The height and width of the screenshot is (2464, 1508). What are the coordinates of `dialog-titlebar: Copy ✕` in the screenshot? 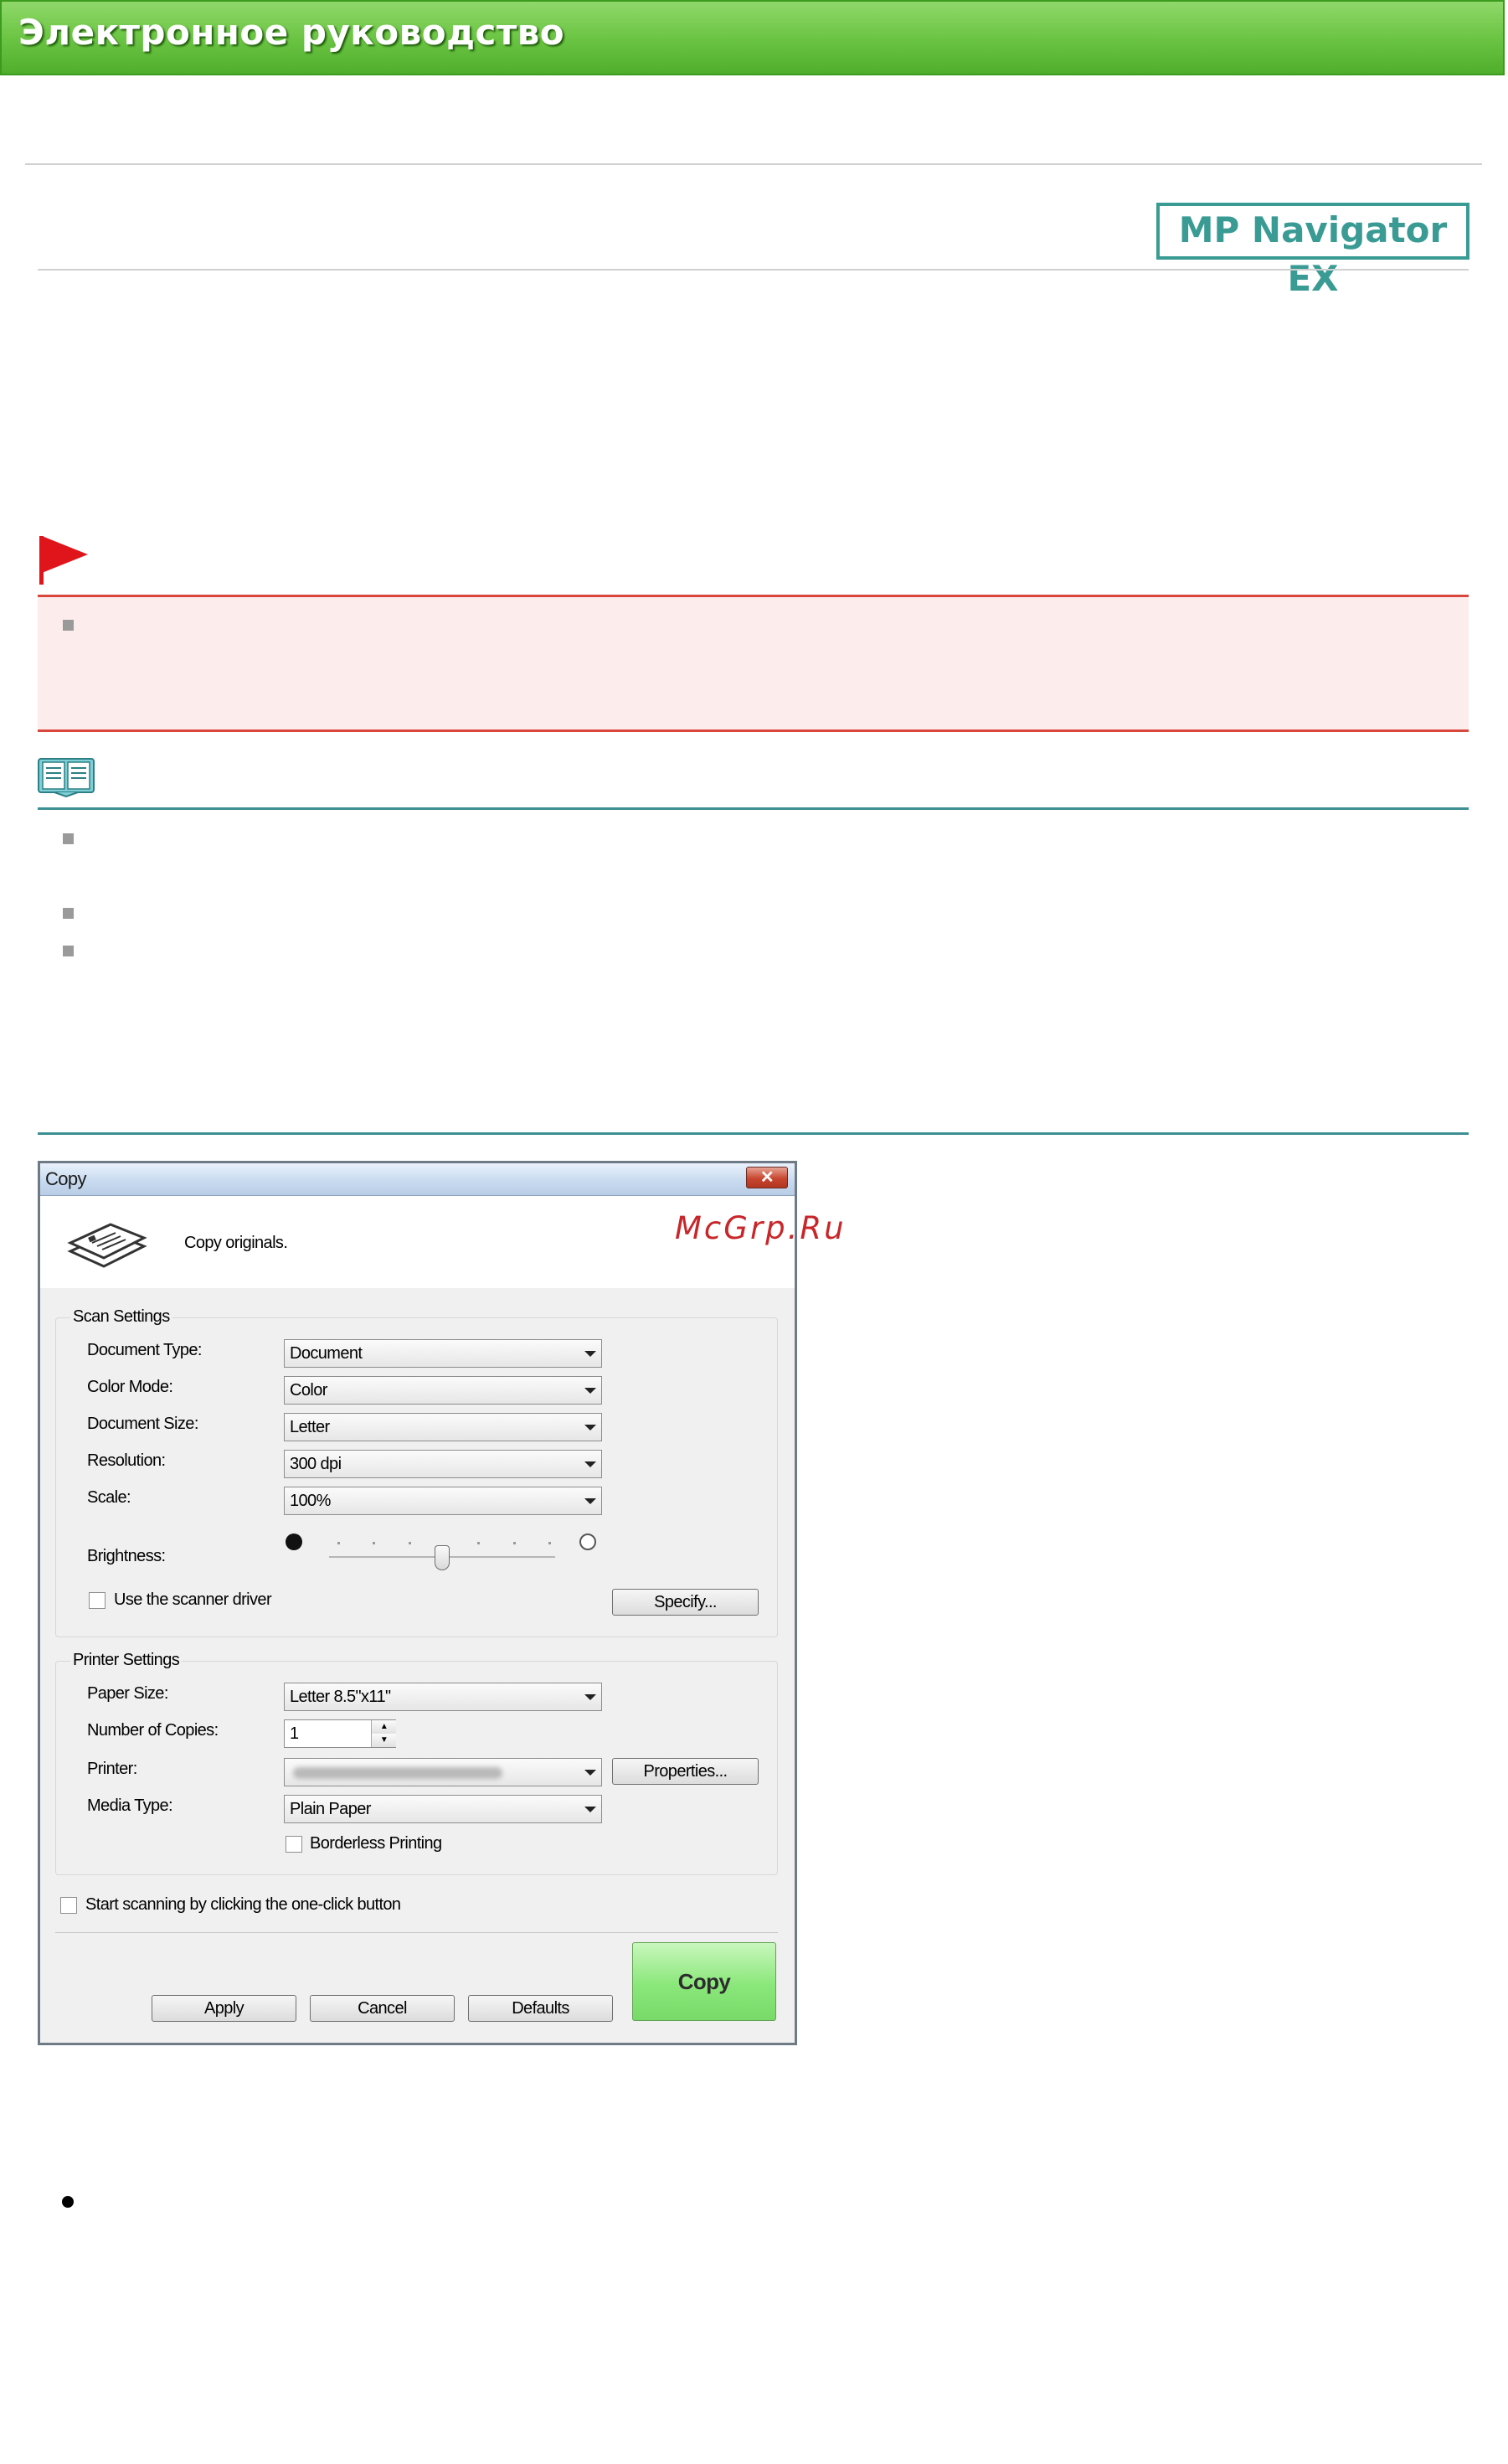 It's located at (417, 1179).